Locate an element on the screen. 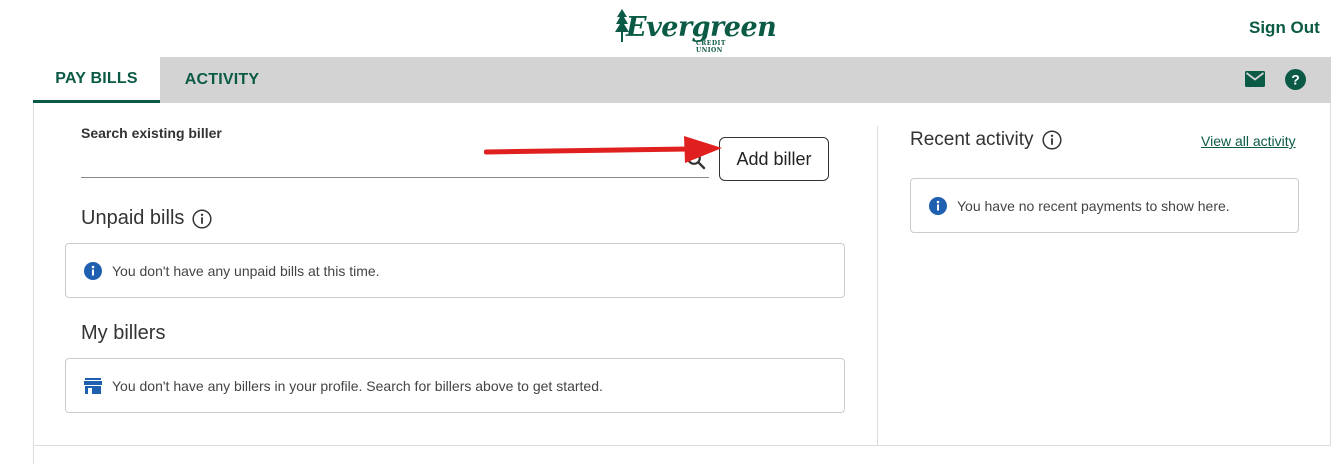 Image resolution: width=1342 pixels, height=464 pixels. view-all-activity-link: View all activity is located at coordinates (1248, 141).